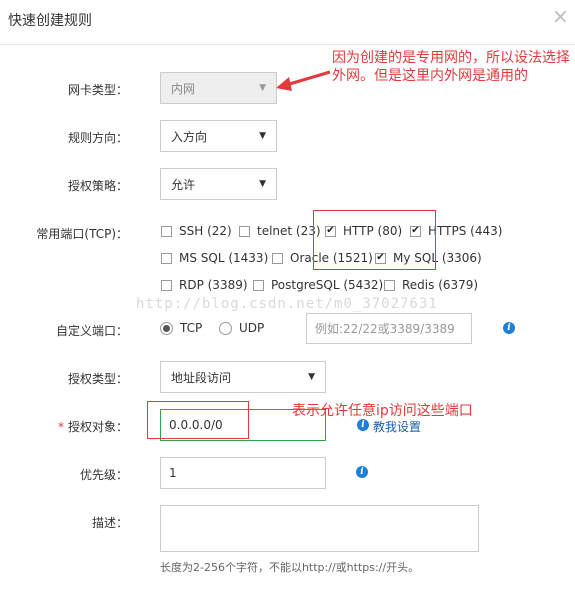  I want to click on port-checkbox-redis: Redis (6379), so click(431, 285).